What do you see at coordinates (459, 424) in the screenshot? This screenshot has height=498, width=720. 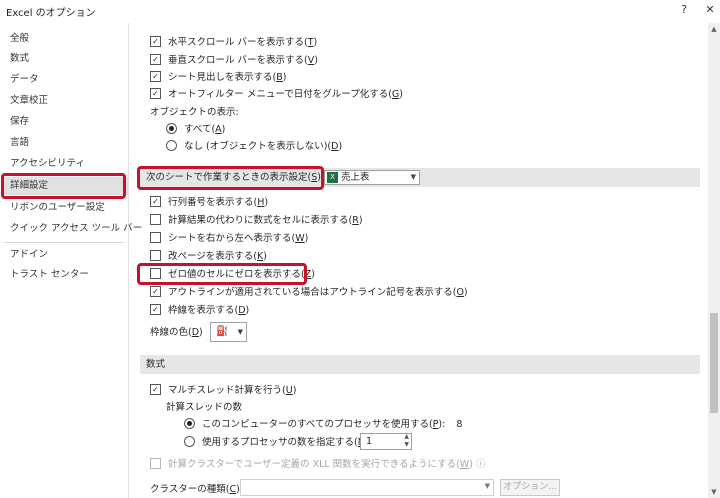 I see `processor-count: 8` at bounding box center [459, 424].